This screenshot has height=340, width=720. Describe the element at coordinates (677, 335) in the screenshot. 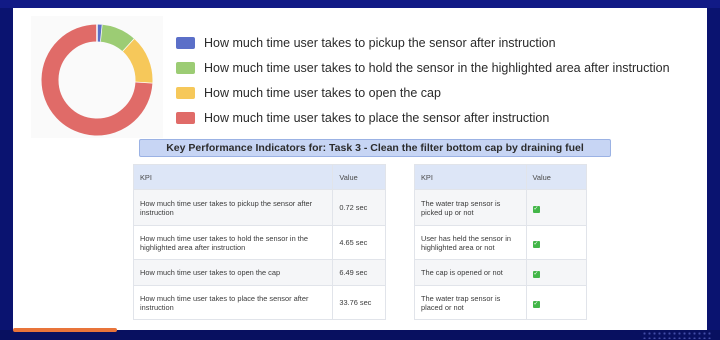

I see `decorative-dots` at that location.